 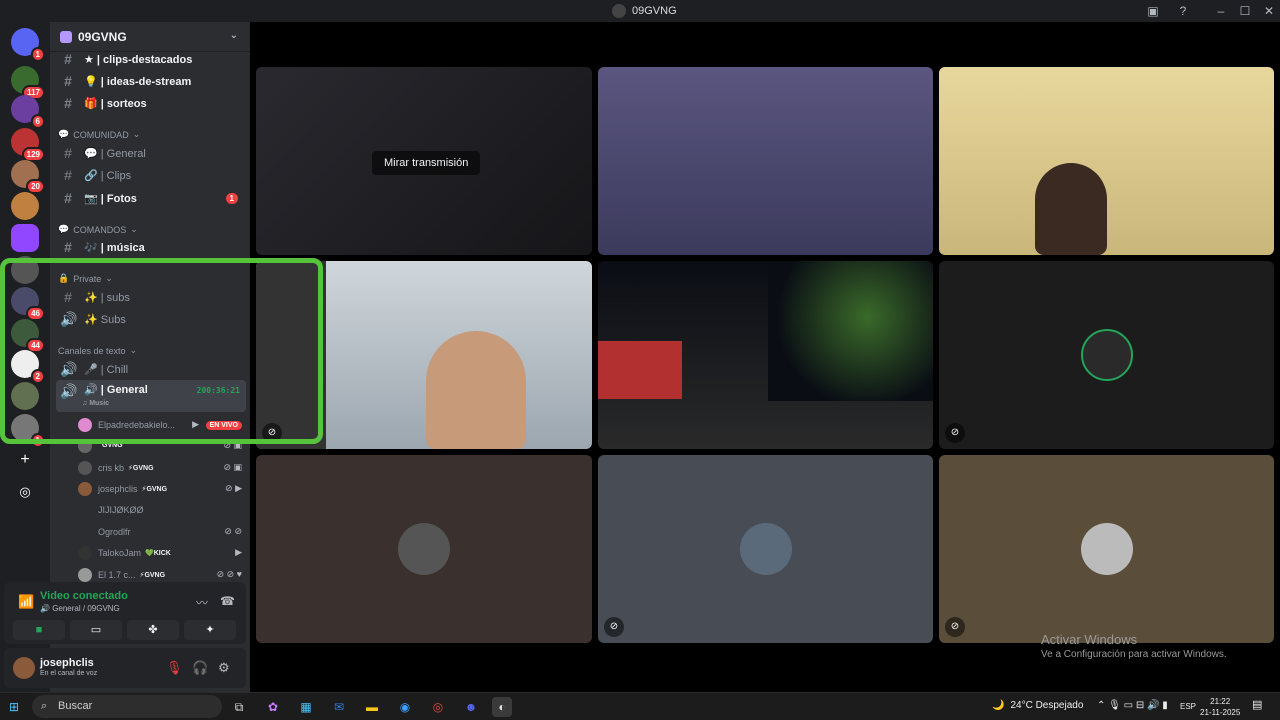 What do you see at coordinates (471, 707) in the screenshot?
I see `discord-icon: ☻` at bounding box center [471, 707].